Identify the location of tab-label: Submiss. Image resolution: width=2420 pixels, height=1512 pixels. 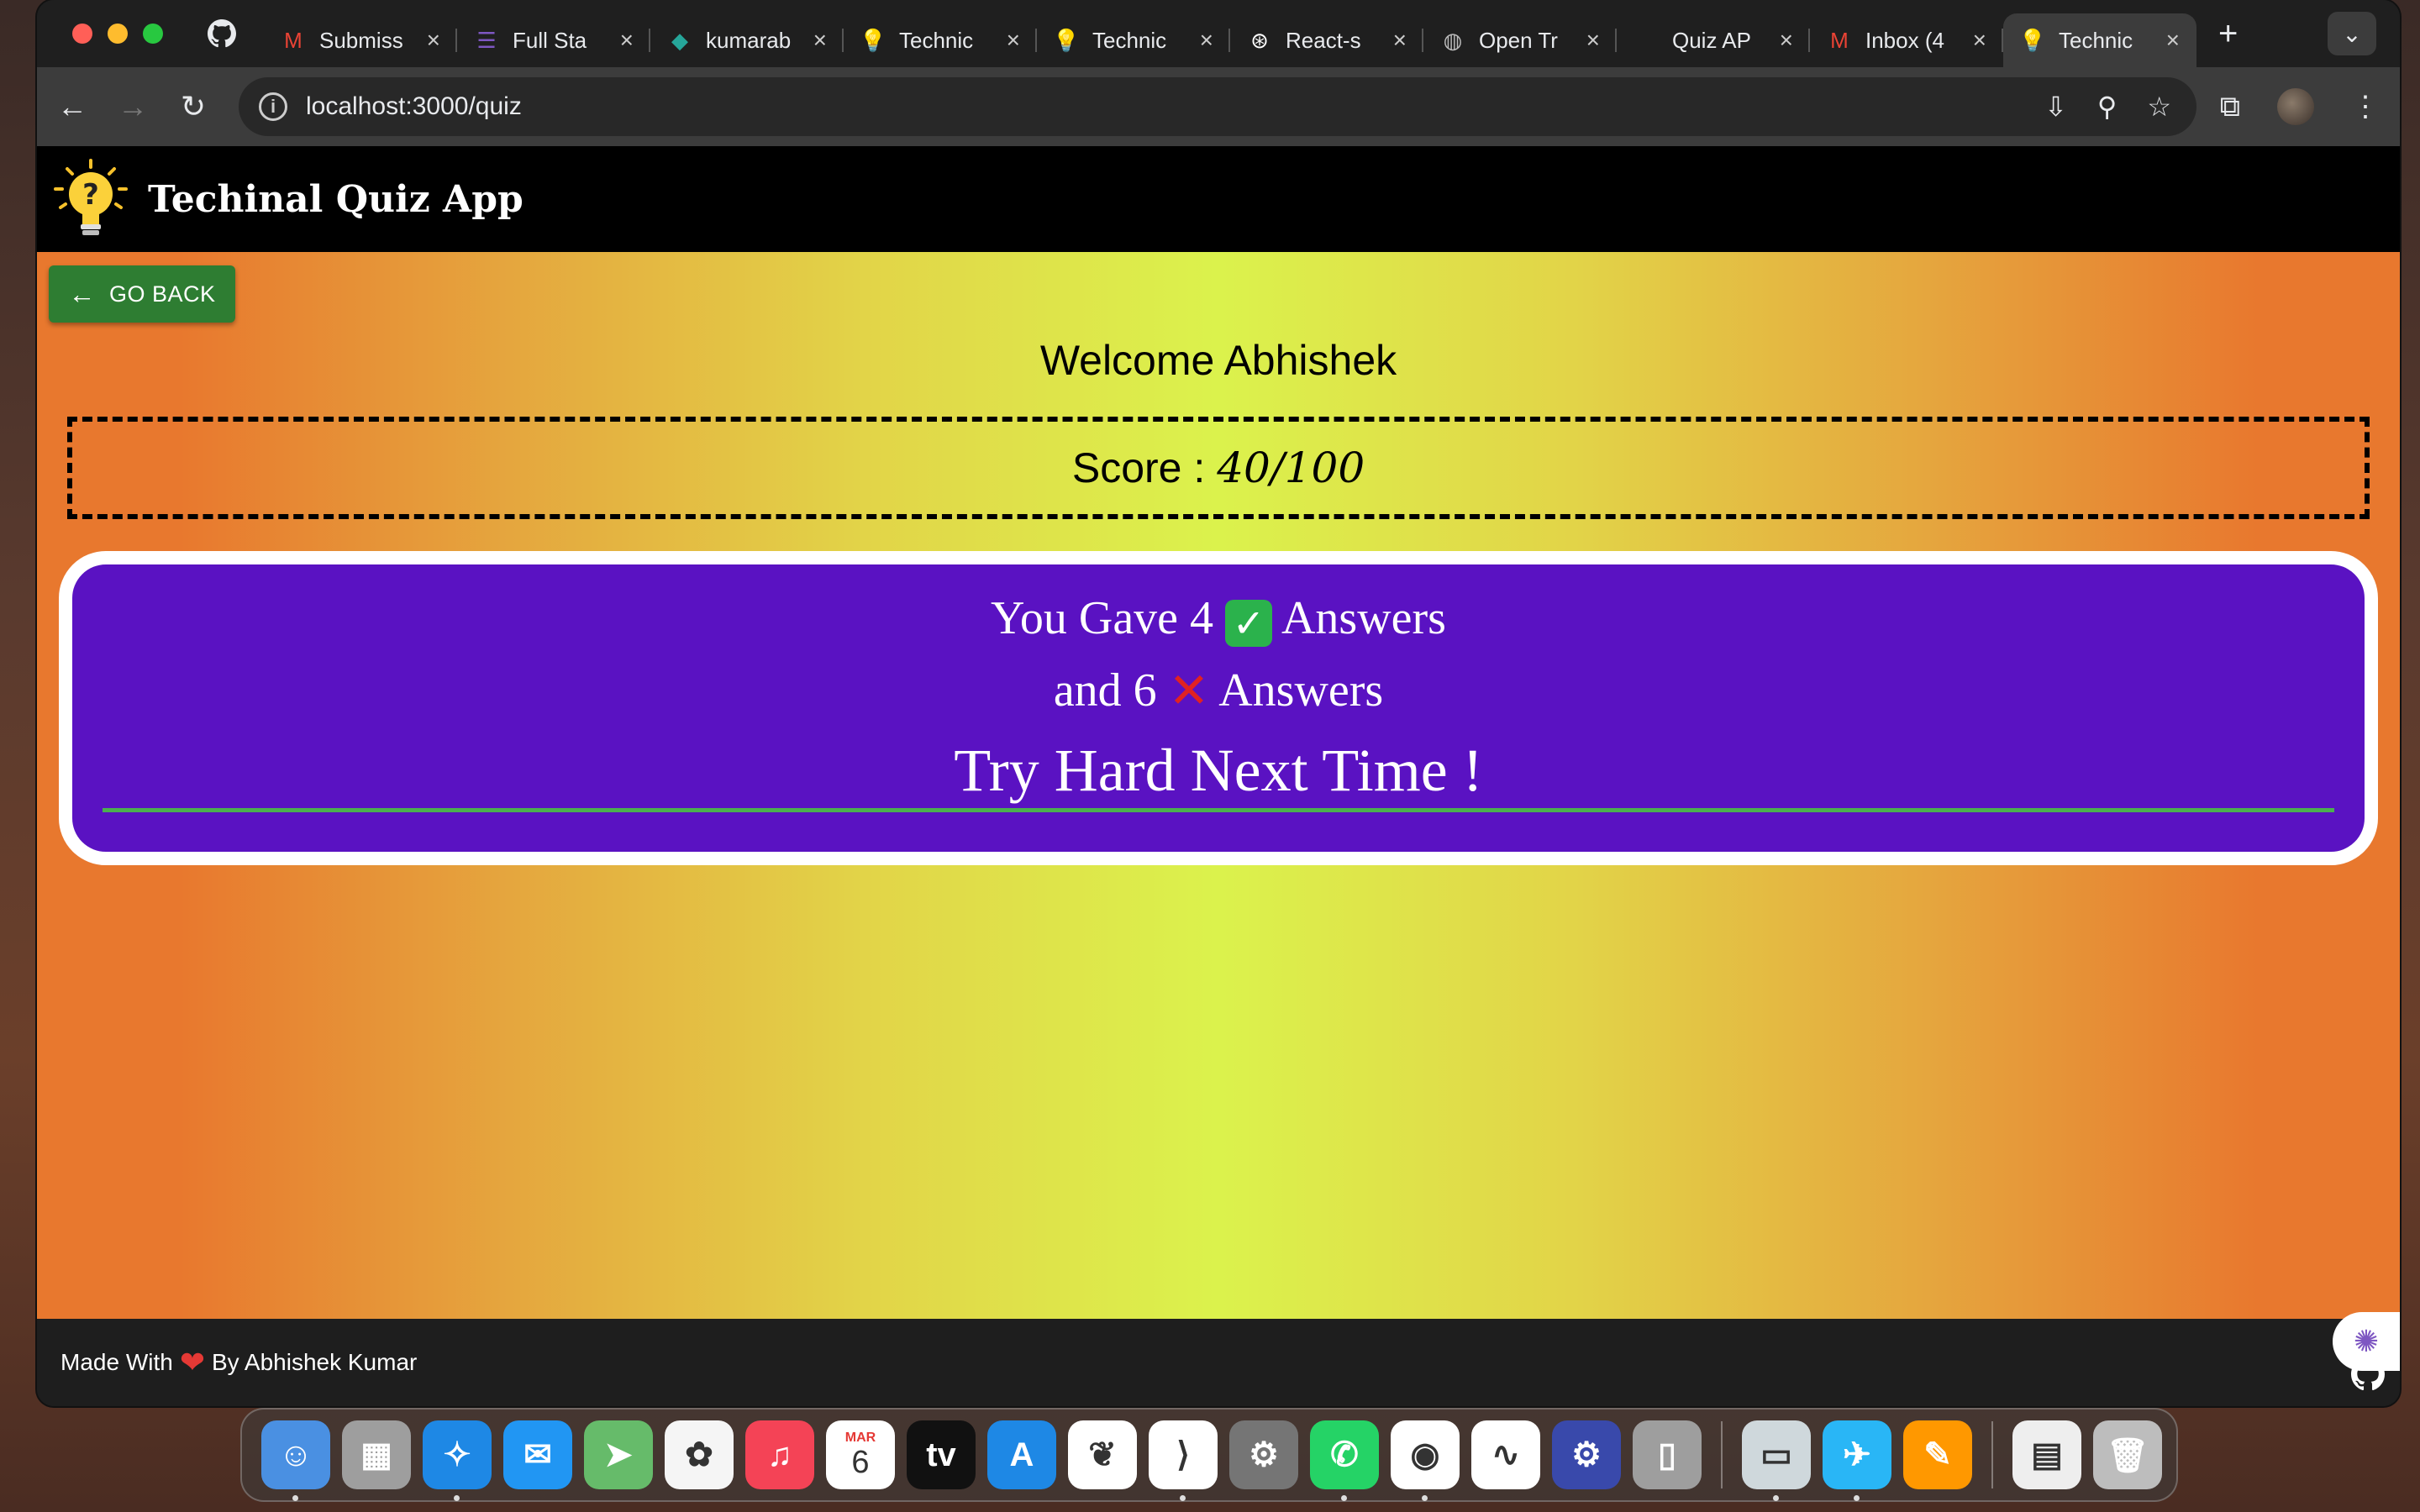
(361, 40).